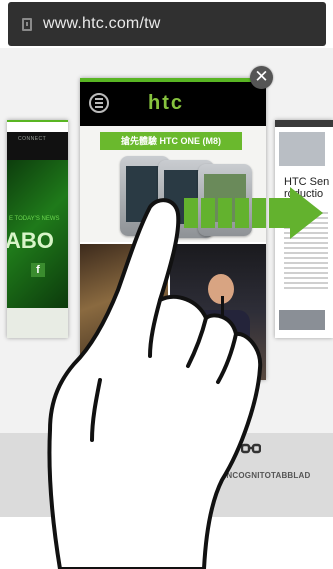 This screenshot has height=569, width=333. I want to click on htc-logo: htc, so click(166, 103).